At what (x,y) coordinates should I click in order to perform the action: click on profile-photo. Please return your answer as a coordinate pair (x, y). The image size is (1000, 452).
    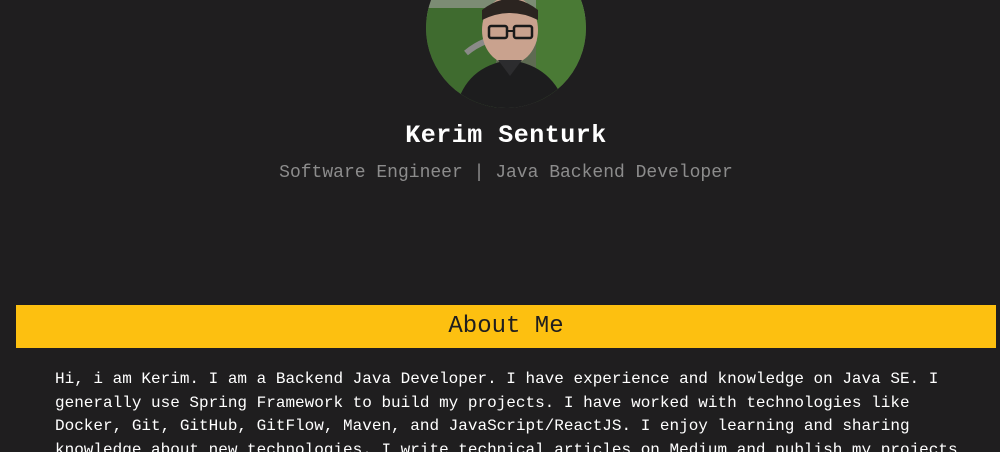
    Looking at the image, I should click on (506, 54).